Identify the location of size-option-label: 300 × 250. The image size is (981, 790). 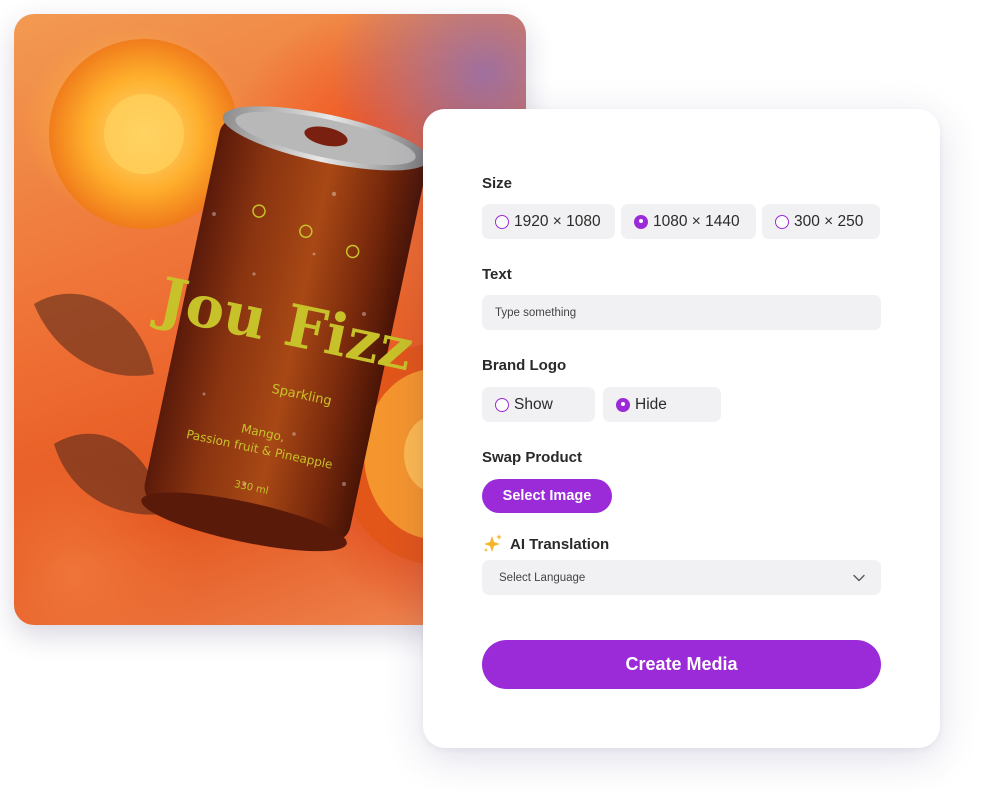
(829, 221).